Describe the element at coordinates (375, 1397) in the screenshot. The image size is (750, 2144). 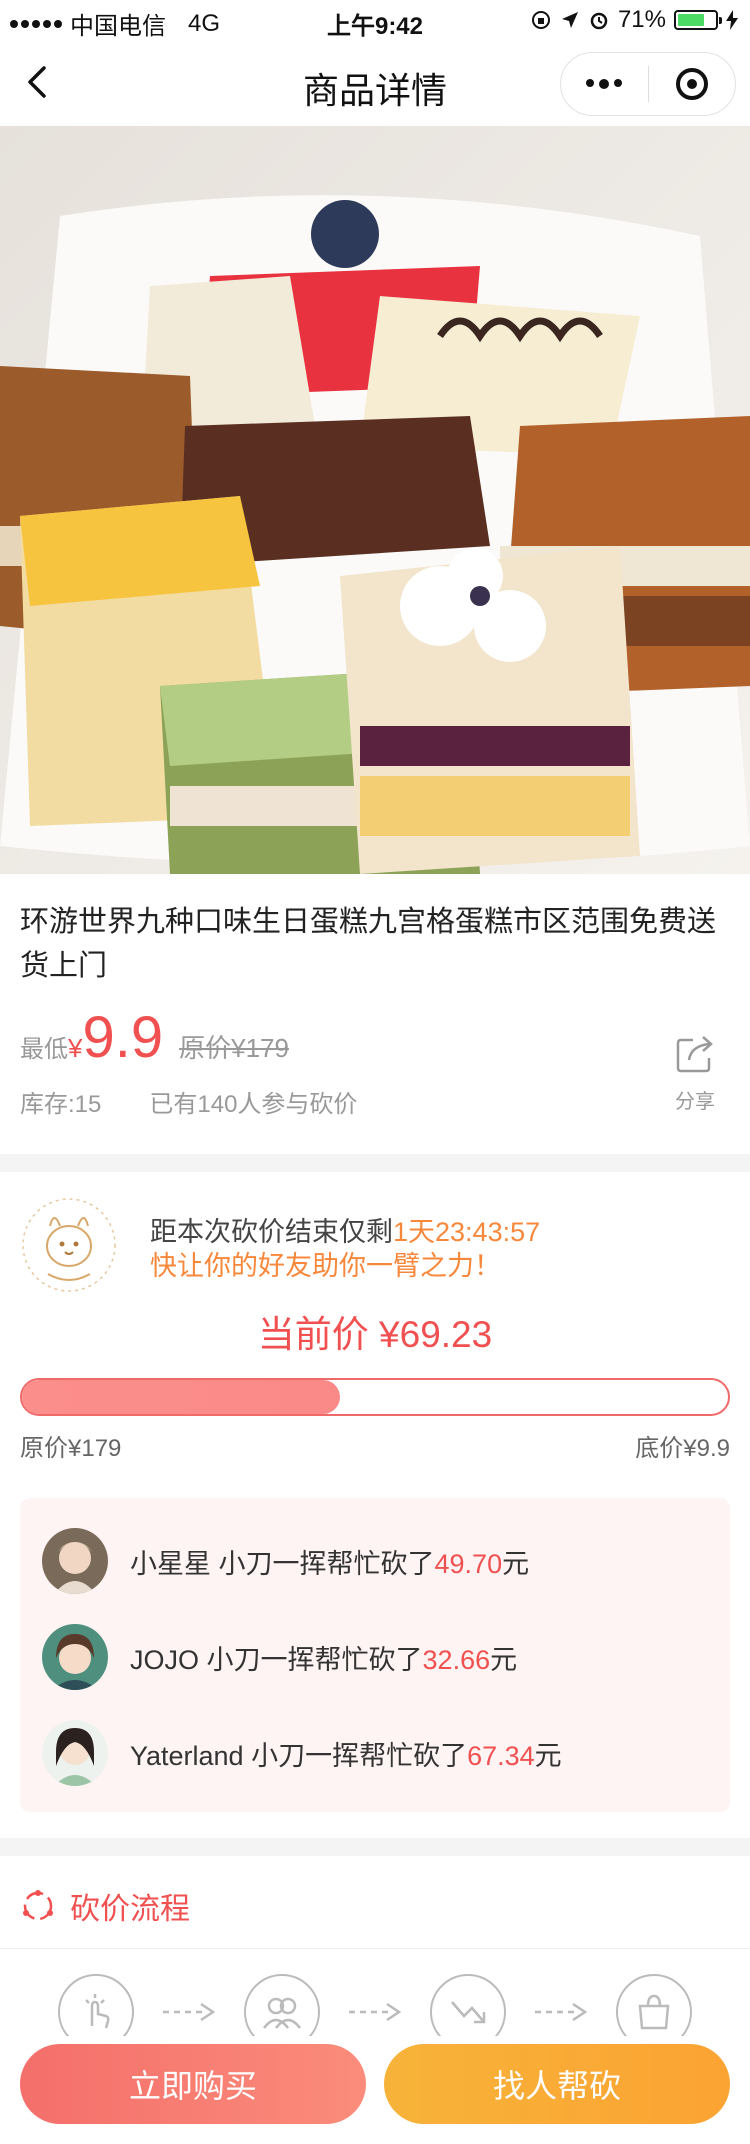
I see `bargain-progress-bar` at that location.